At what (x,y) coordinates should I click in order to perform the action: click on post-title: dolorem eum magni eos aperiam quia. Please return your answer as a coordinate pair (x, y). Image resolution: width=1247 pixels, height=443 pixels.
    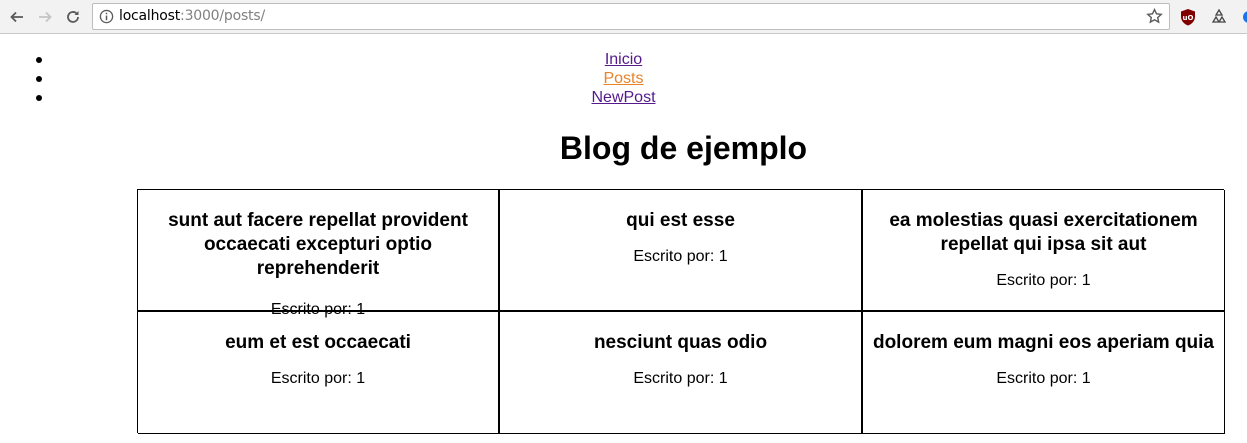
    Looking at the image, I should click on (1043, 342).